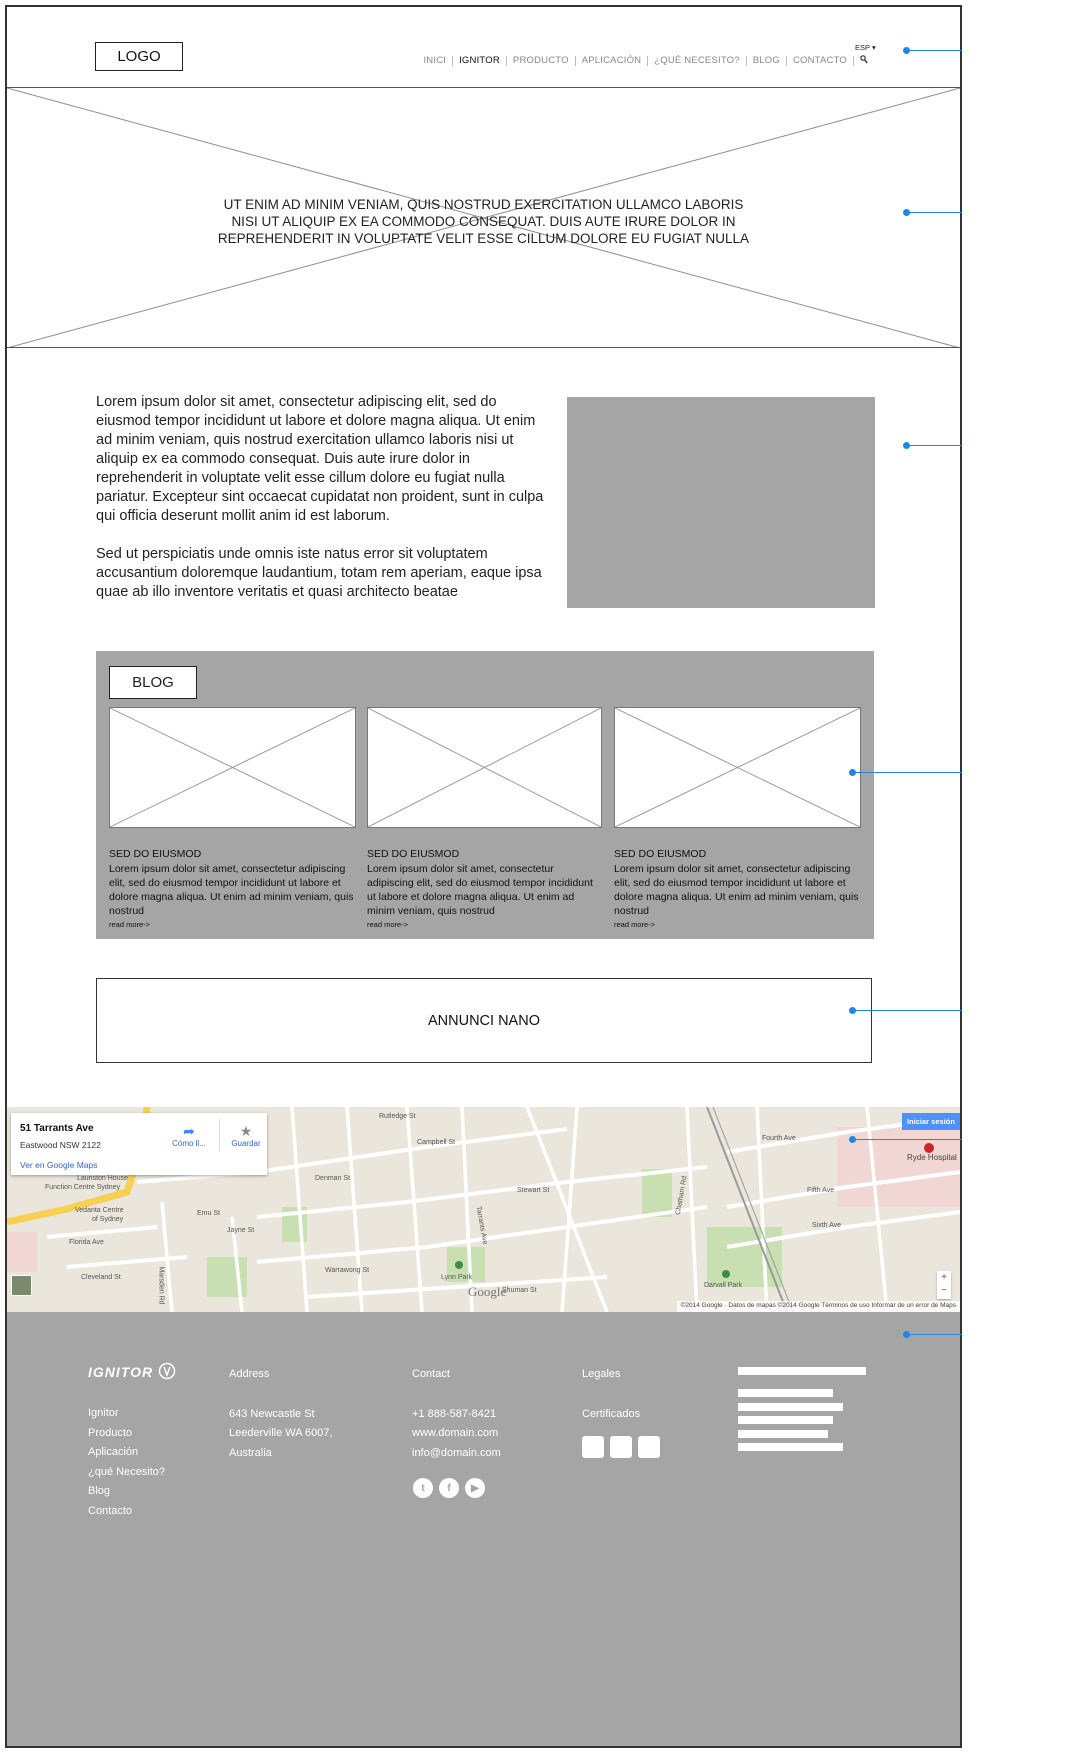 The height and width of the screenshot is (1753, 1077). Describe the element at coordinates (944, 1290) in the screenshot. I see `zoom-out-button: −` at that location.